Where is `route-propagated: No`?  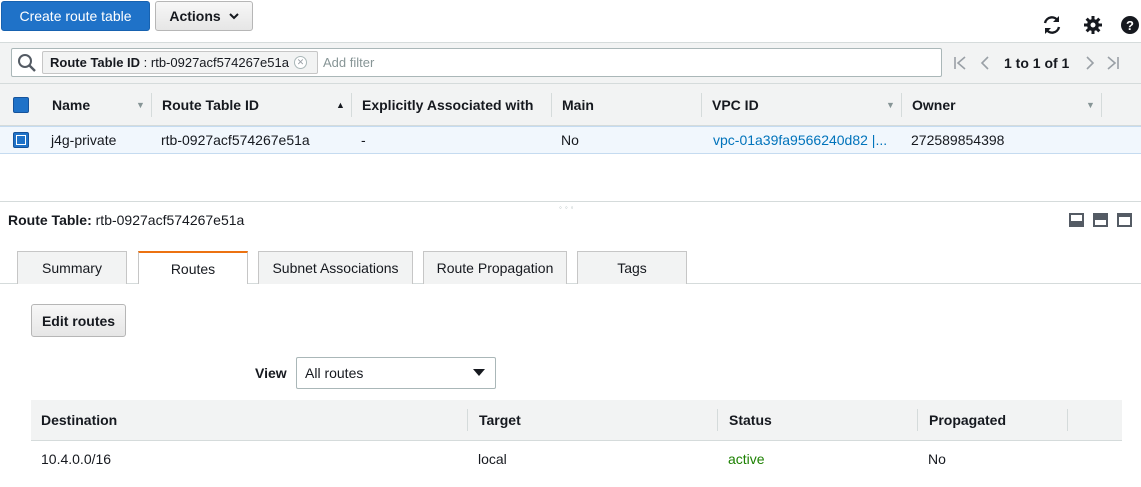 route-propagated: No is located at coordinates (937, 459).